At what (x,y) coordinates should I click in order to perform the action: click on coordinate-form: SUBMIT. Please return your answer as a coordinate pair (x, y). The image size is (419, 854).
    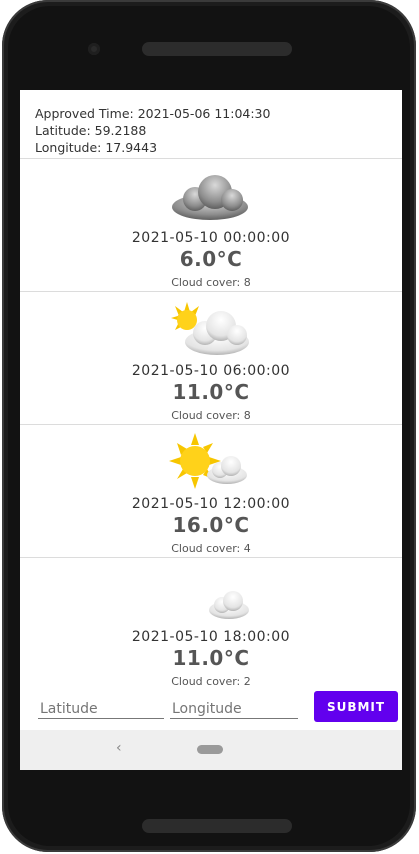
    Looking at the image, I should click on (211, 708).